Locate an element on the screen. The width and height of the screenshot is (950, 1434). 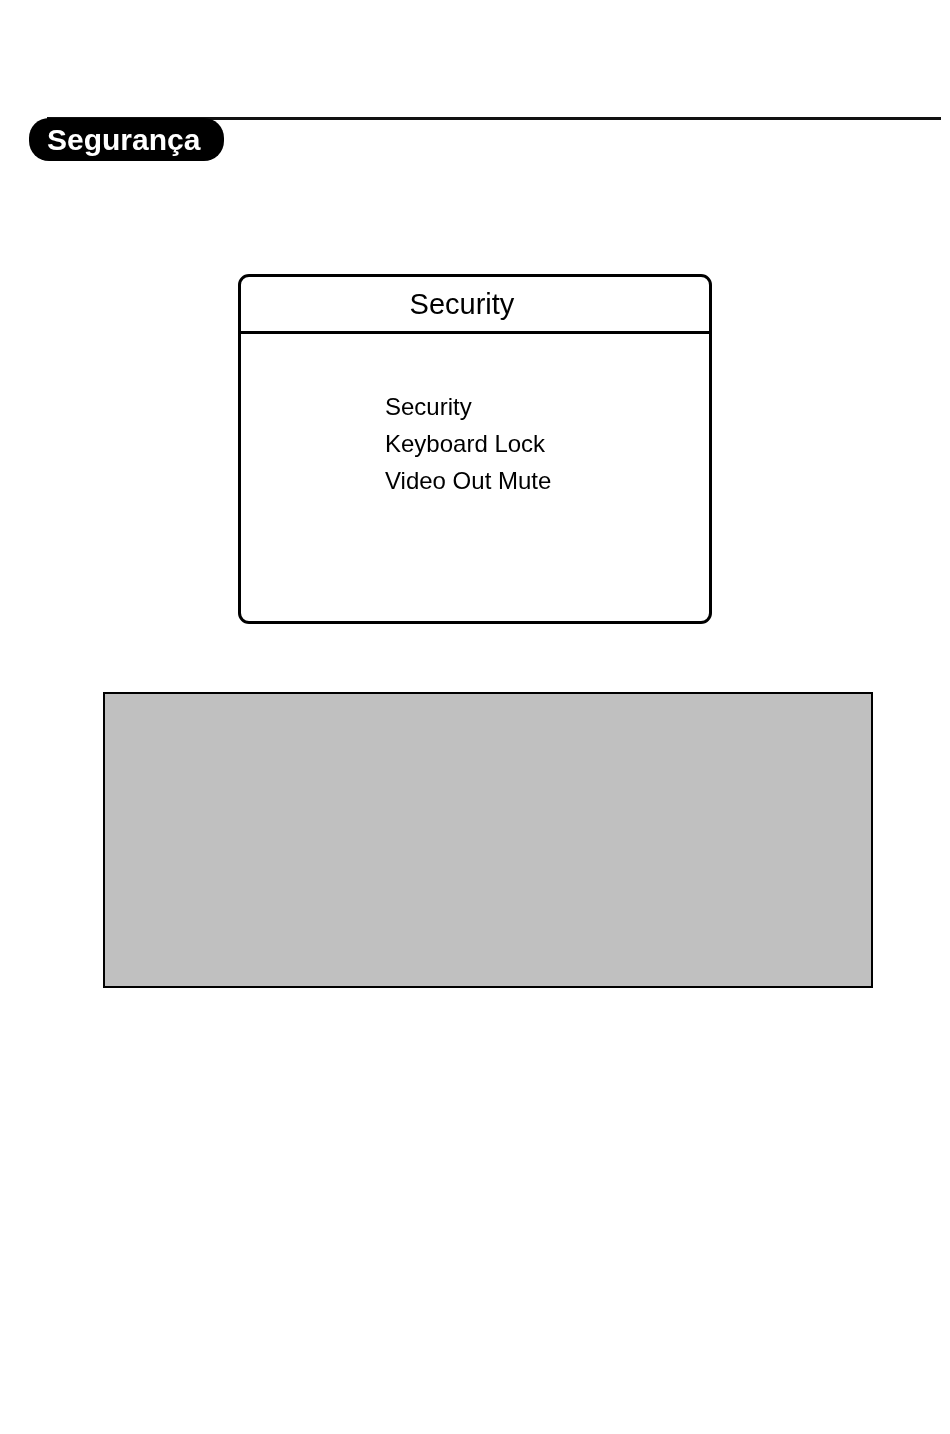
menu-item: Security is located at coordinates (428, 407).